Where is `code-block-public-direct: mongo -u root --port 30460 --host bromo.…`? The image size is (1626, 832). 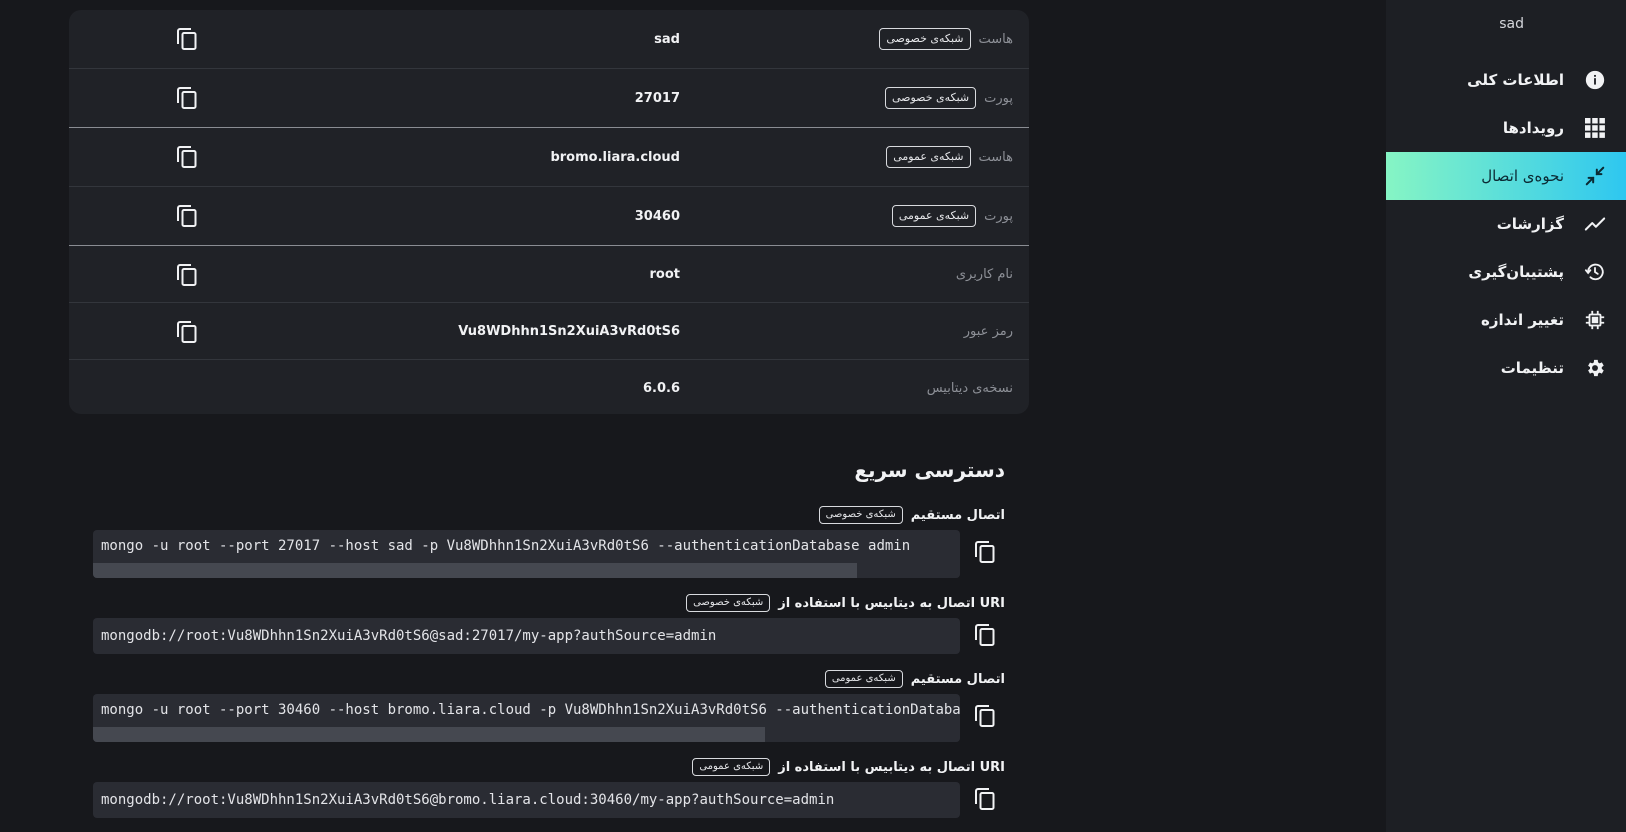
code-block-public-direct: mongo -u root --port 30460 --host bromo.… is located at coordinates (526, 718).